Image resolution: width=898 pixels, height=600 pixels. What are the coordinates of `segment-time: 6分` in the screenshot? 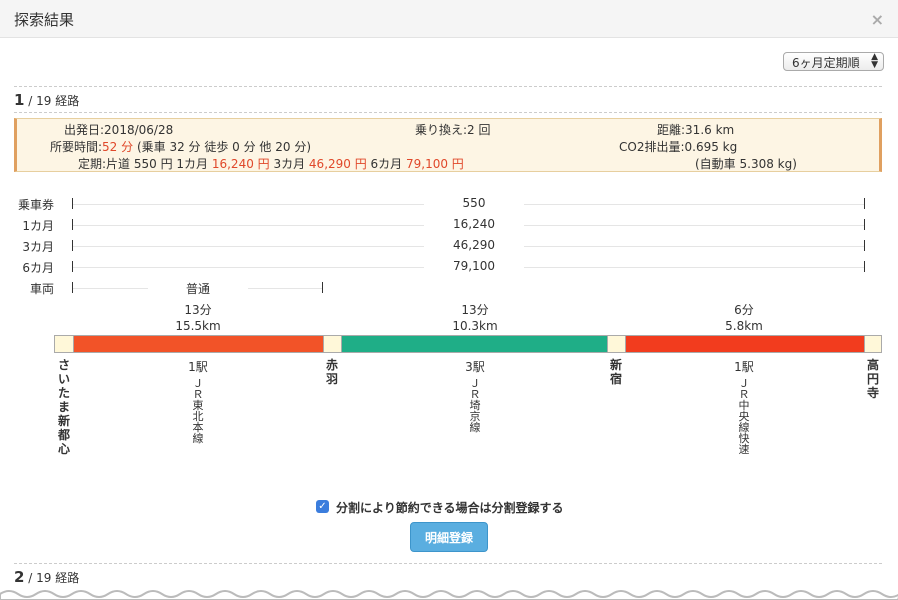 It's located at (744, 310).